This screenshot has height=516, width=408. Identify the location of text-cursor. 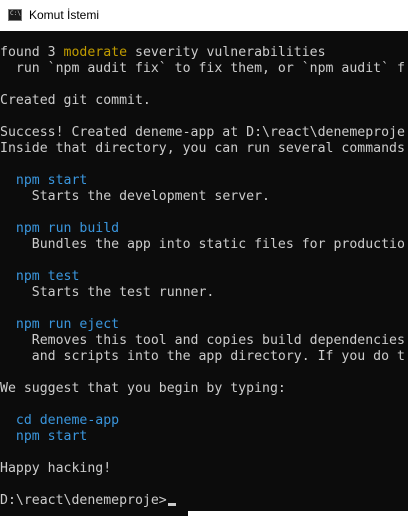
(171, 504).